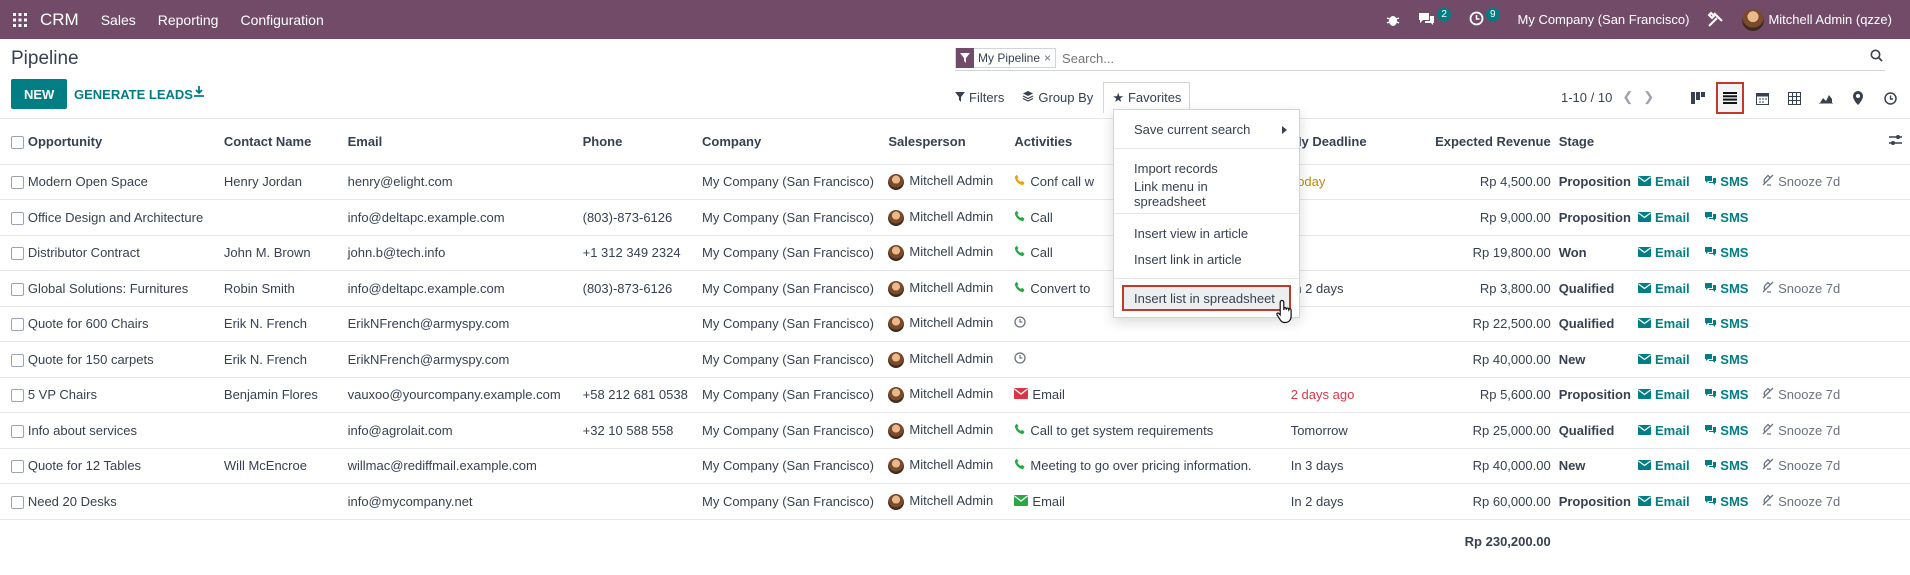 The height and width of the screenshot is (575, 1910). What do you see at coordinates (1152, 395) in the screenshot?
I see `activities-cell: Email` at bounding box center [1152, 395].